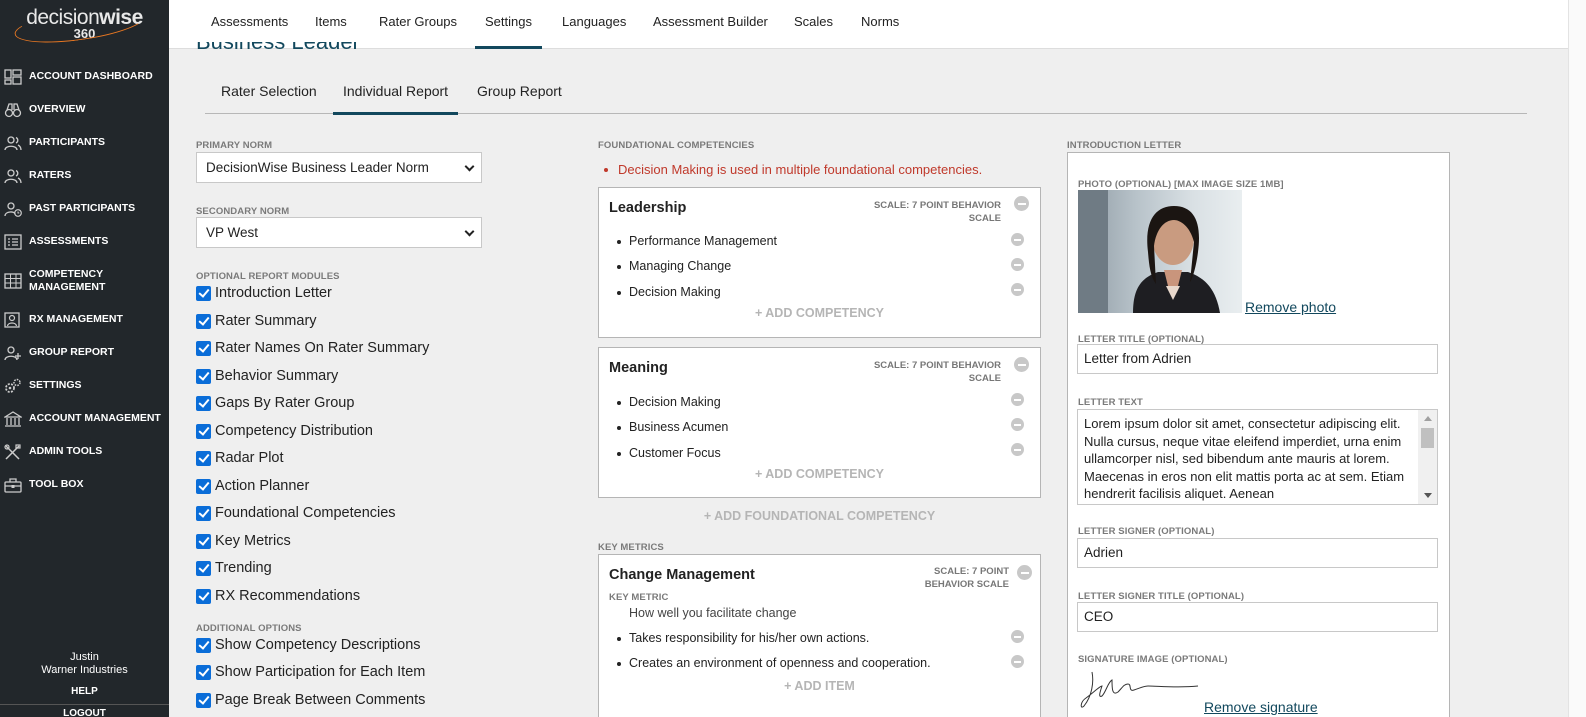  Describe the element at coordinates (813, 24) in the screenshot. I see `tab-scales: Scales` at that location.